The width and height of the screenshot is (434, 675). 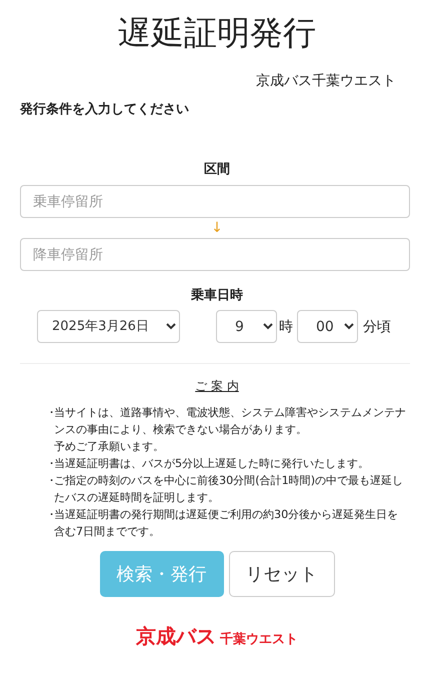 I want to click on notice-heading: ご 案 内, so click(x=217, y=386).